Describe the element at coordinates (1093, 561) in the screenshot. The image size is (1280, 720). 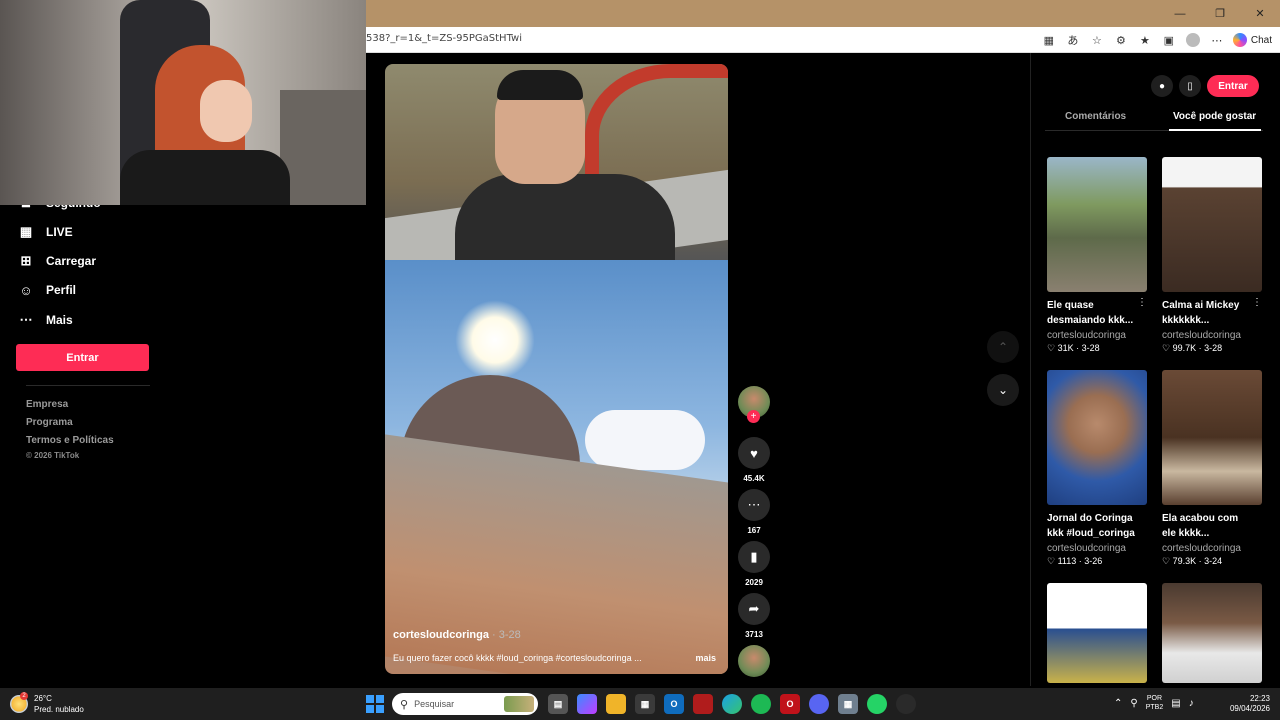
I see `card-date: 3-26` at that location.